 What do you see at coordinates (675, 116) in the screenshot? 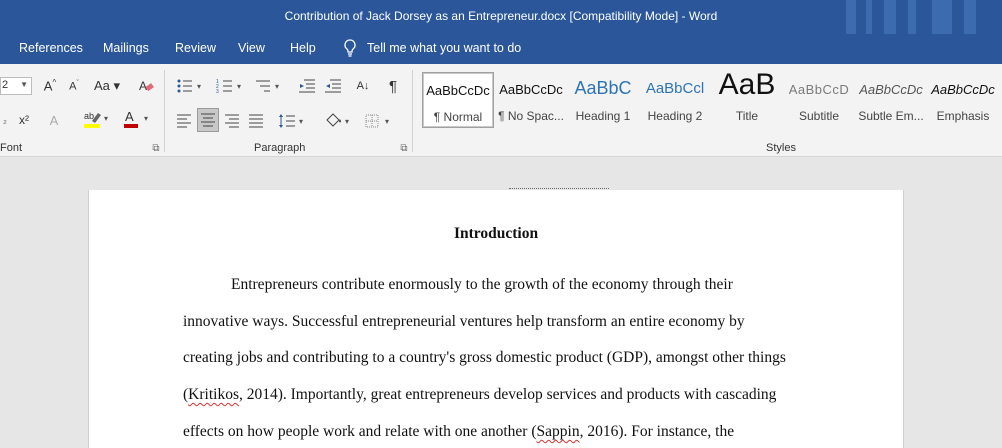
I see `style-name: Heading 2` at bounding box center [675, 116].